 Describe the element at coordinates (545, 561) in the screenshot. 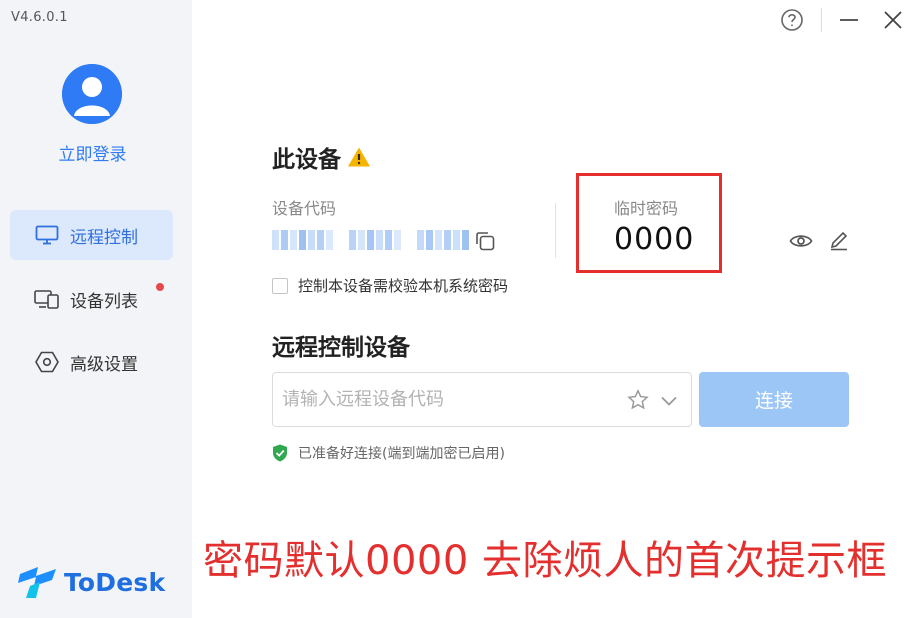

I see `annotation-caption: 密码默认0000 去除烦人的首次提示框` at that location.